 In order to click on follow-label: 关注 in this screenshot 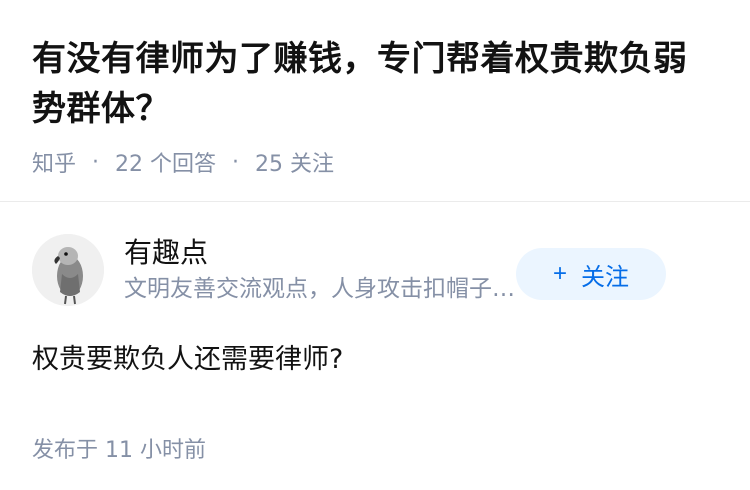, I will do `click(605, 277)`.